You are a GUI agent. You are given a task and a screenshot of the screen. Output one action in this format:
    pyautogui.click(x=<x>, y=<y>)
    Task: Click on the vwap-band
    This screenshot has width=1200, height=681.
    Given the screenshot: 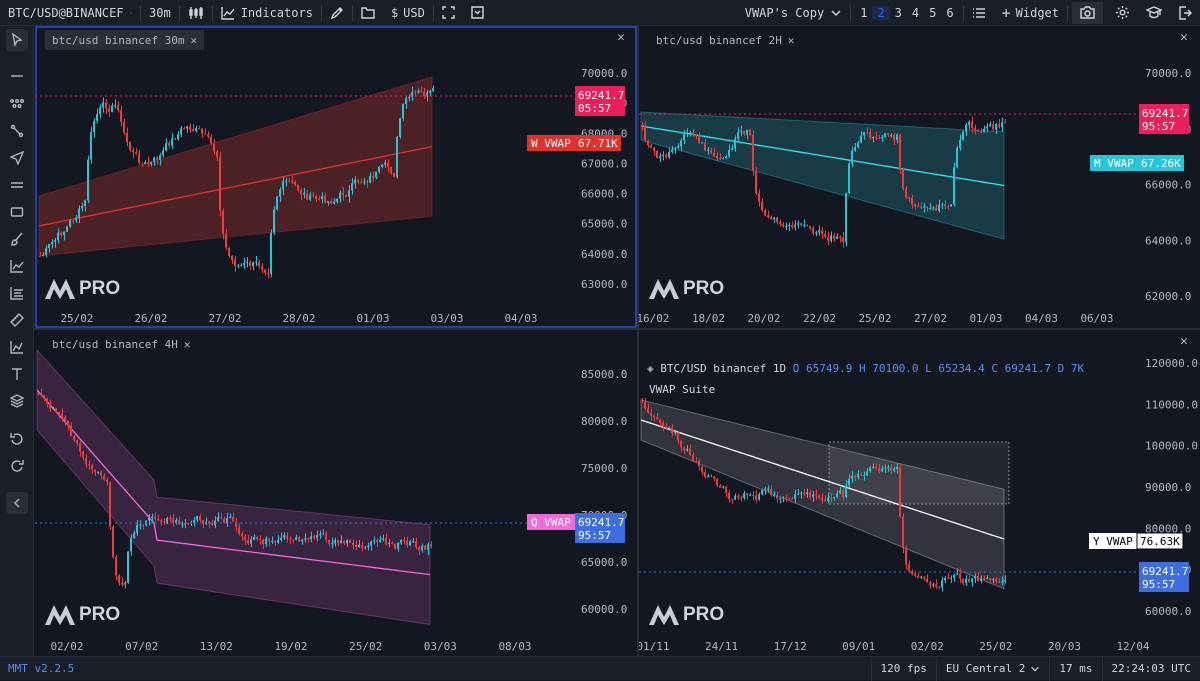 What is the action you would take?
    pyautogui.click(x=235, y=166)
    